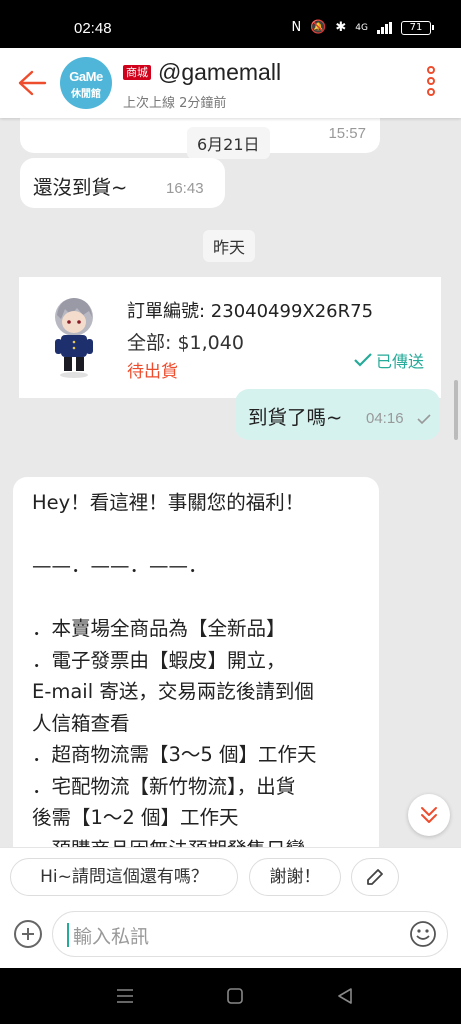 The width and height of the screenshot is (461, 1024). Describe the element at coordinates (230, 24) in the screenshot. I see `status-bar: 02:48 N 🔕 ✱ 4G 71` at that location.